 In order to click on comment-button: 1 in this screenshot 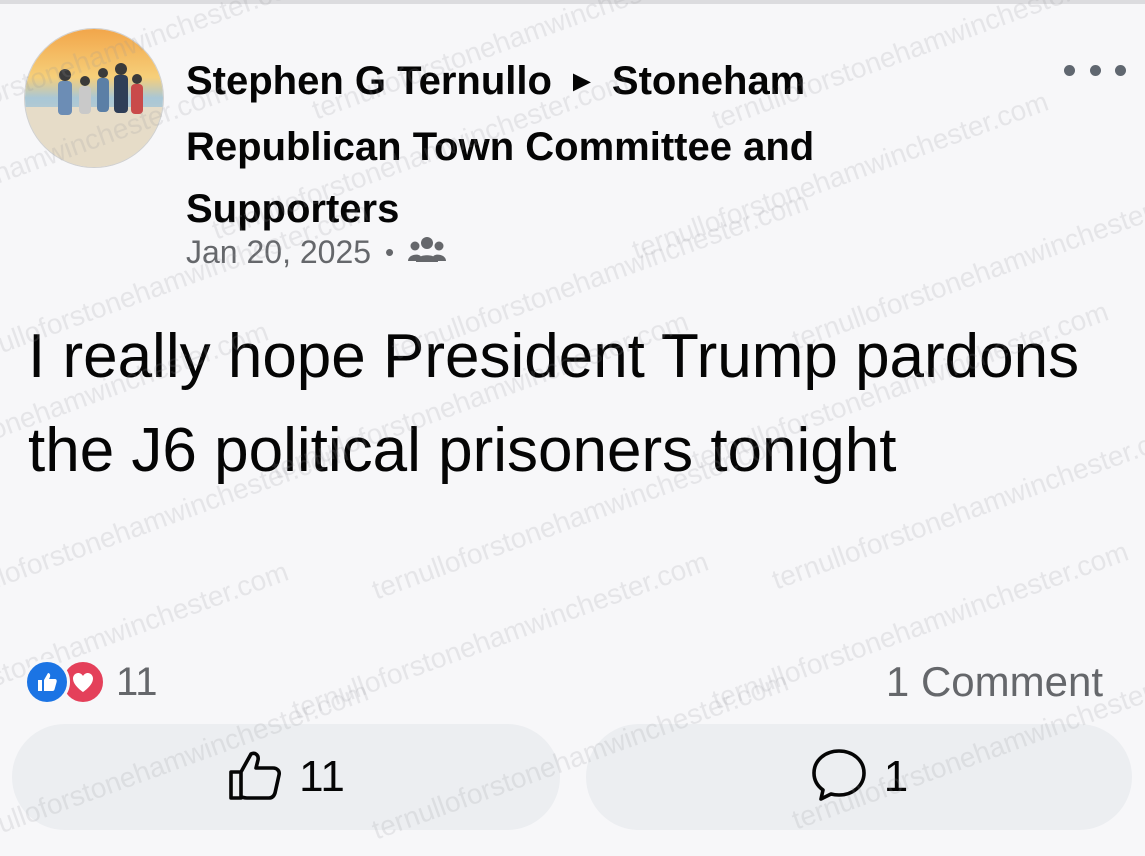, I will do `click(859, 777)`.